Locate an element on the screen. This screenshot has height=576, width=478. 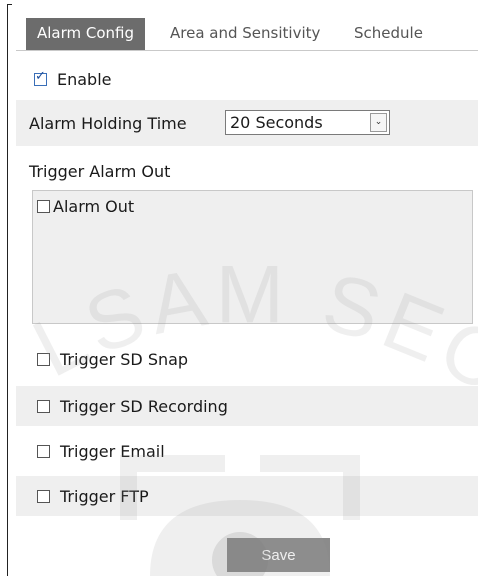
trigger-sd-recording-checkbox is located at coordinates (43, 406).